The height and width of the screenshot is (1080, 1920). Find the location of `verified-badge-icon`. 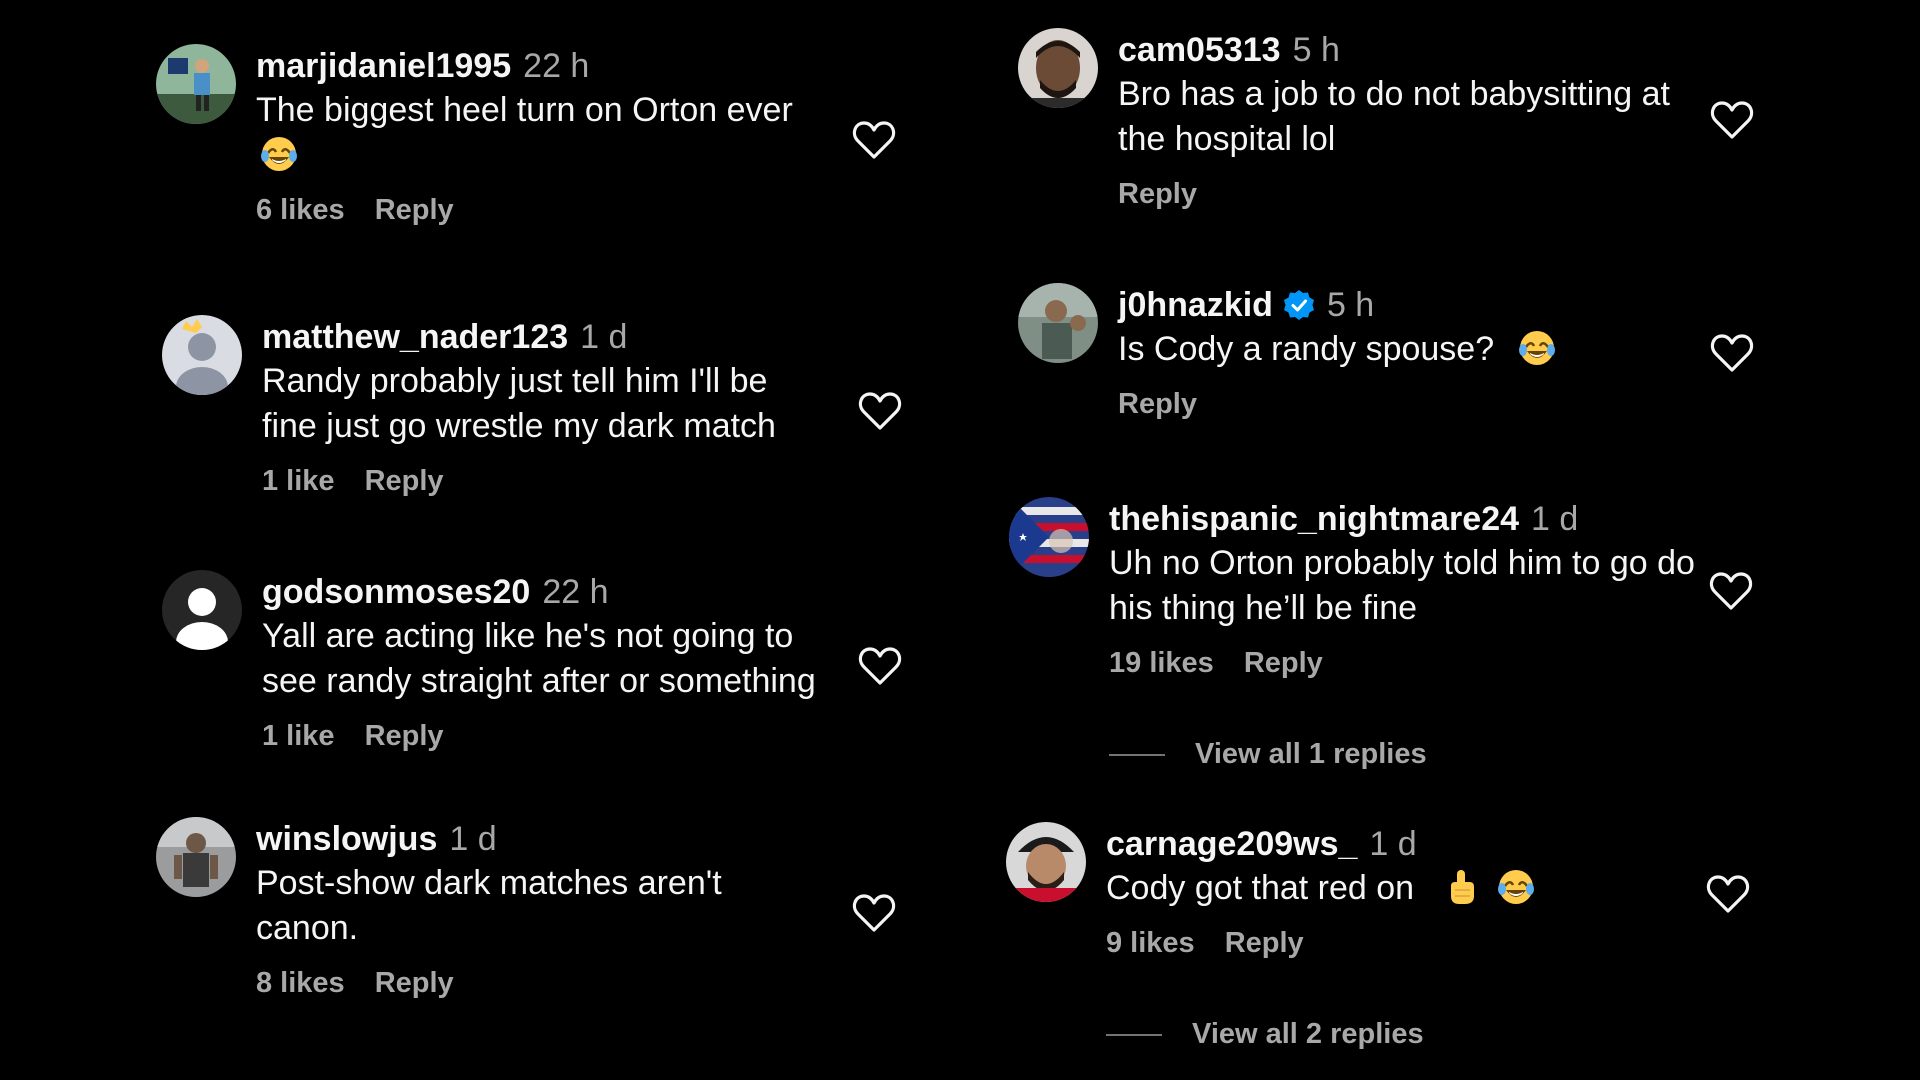

verified-badge-icon is located at coordinates (1299, 305).